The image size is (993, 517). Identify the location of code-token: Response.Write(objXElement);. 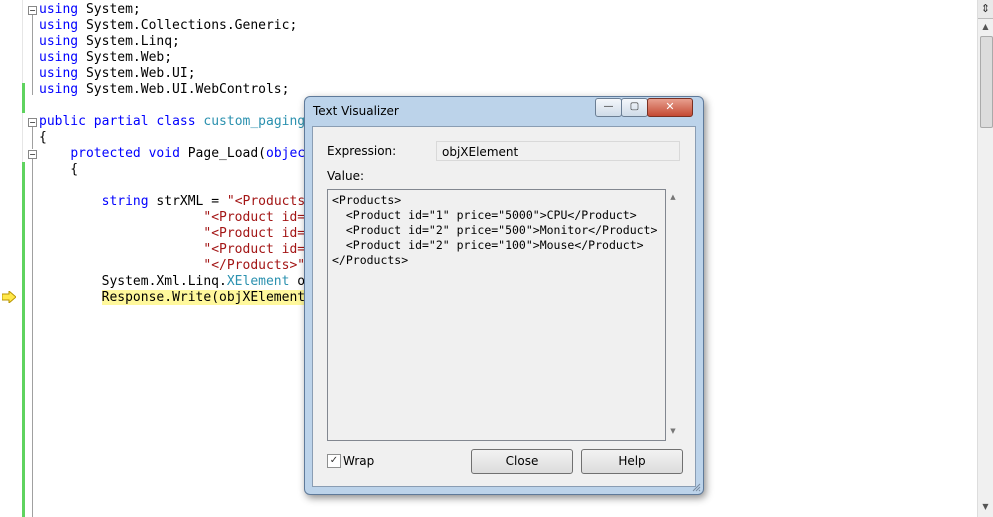
(211, 297).